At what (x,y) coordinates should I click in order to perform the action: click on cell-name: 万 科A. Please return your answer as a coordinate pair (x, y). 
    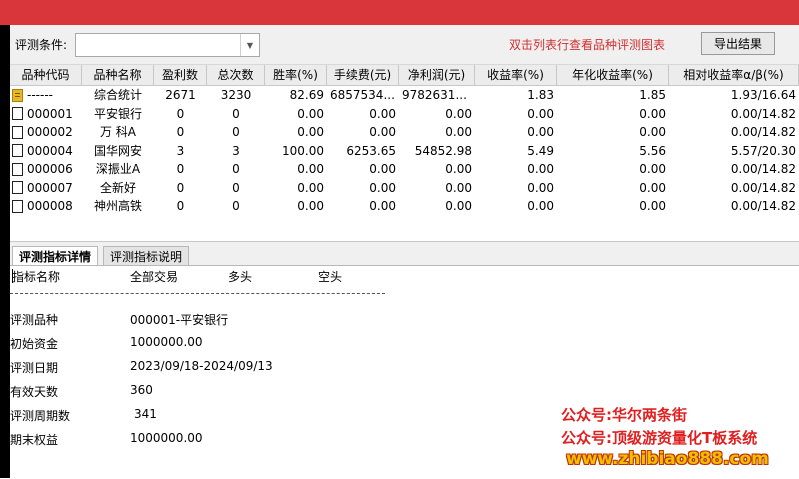
    Looking at the image, I should click on (118, 132).